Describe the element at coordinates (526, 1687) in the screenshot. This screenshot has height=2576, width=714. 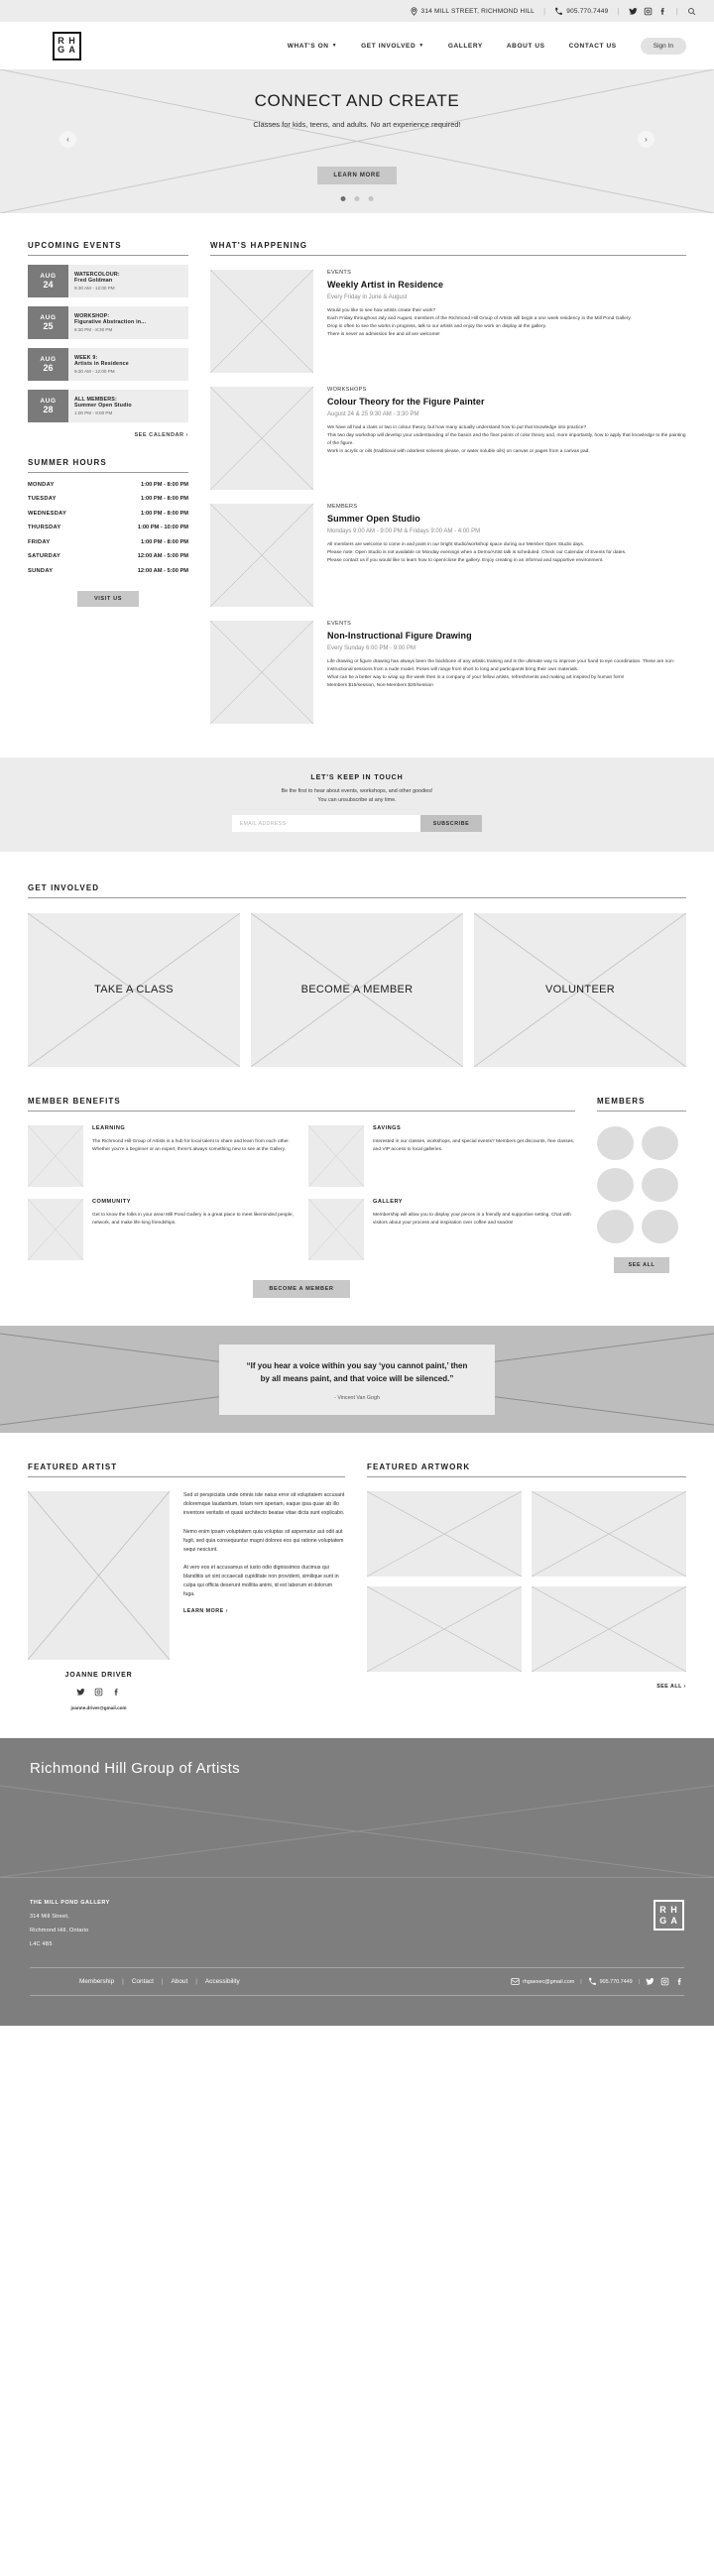
I see `artwork-see-all-link: SEE ALL ›` at that location.